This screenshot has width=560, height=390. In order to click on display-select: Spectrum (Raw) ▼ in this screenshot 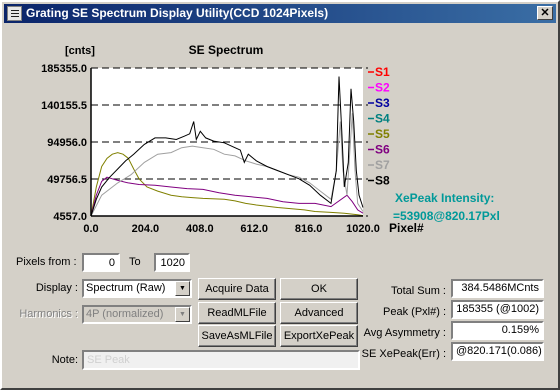, I will do `click(137, 288)`.